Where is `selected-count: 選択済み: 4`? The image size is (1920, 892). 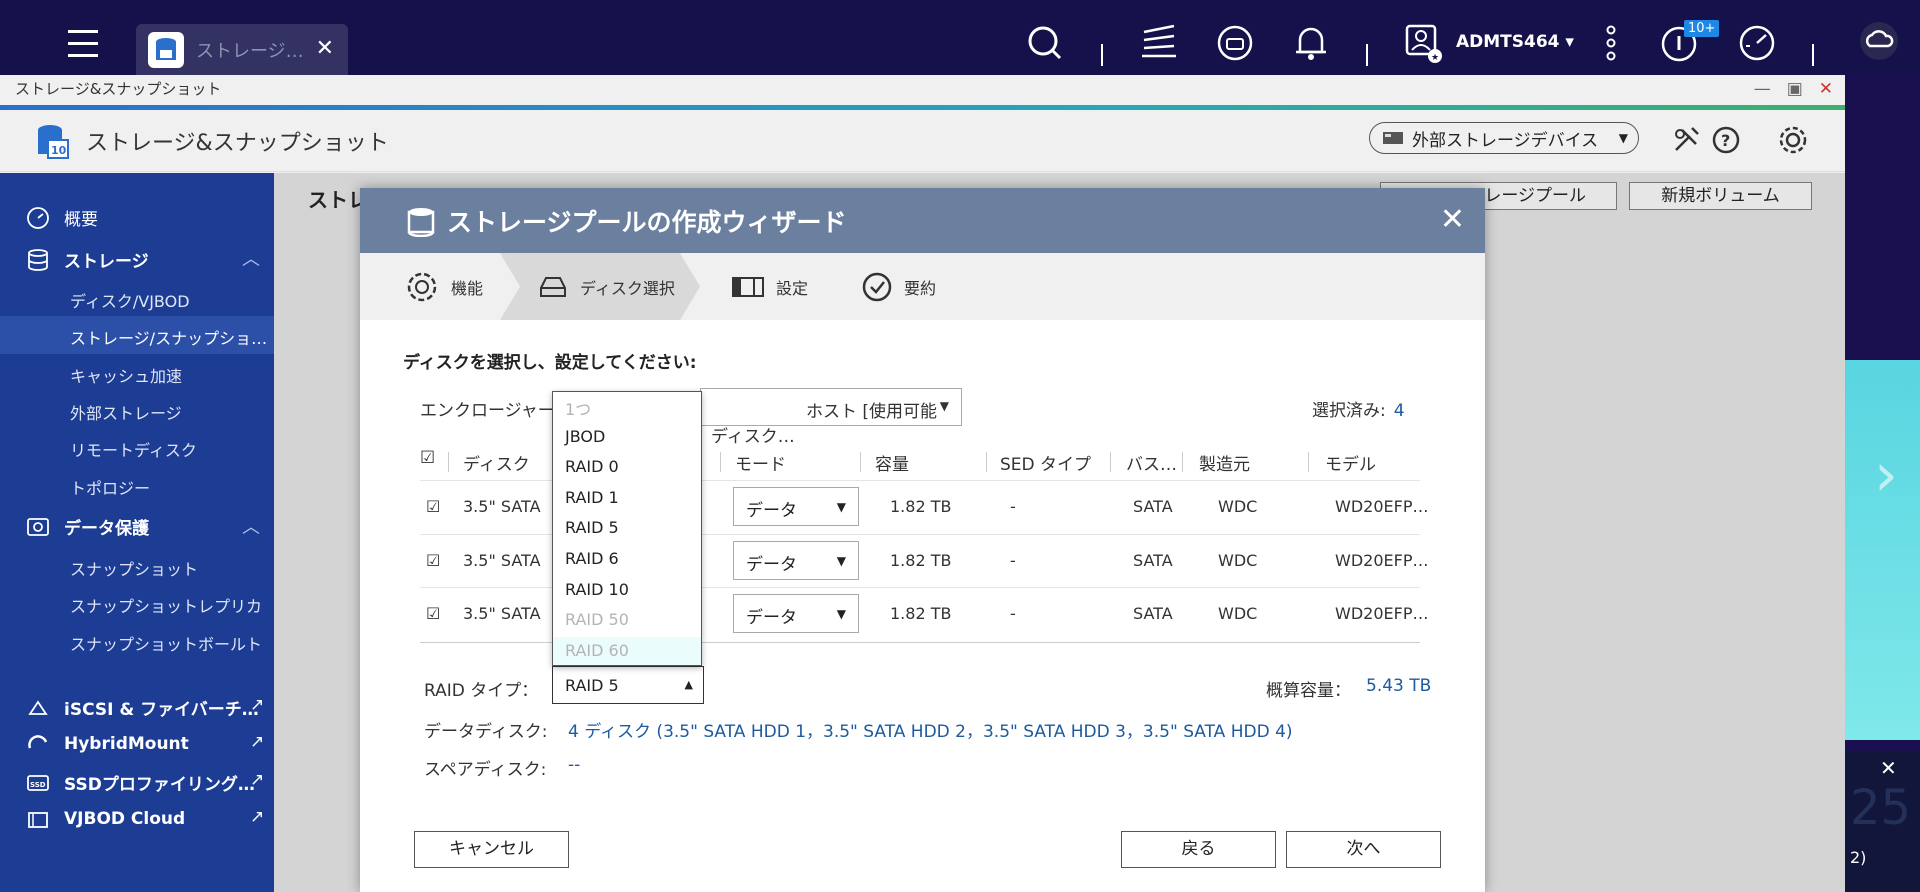 selected-count: 選択済み: 4 is located at coordinates (1358, 411).